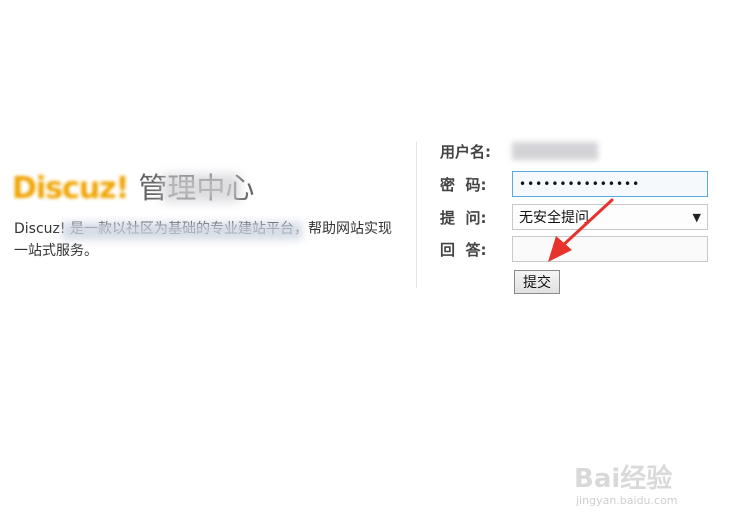 This screenshot has width=746, height=528. What do you see at coordinates (554, 218) in the screenshot?
I see `security-question-value: 无安全提问` at bounding box center [554, 218].